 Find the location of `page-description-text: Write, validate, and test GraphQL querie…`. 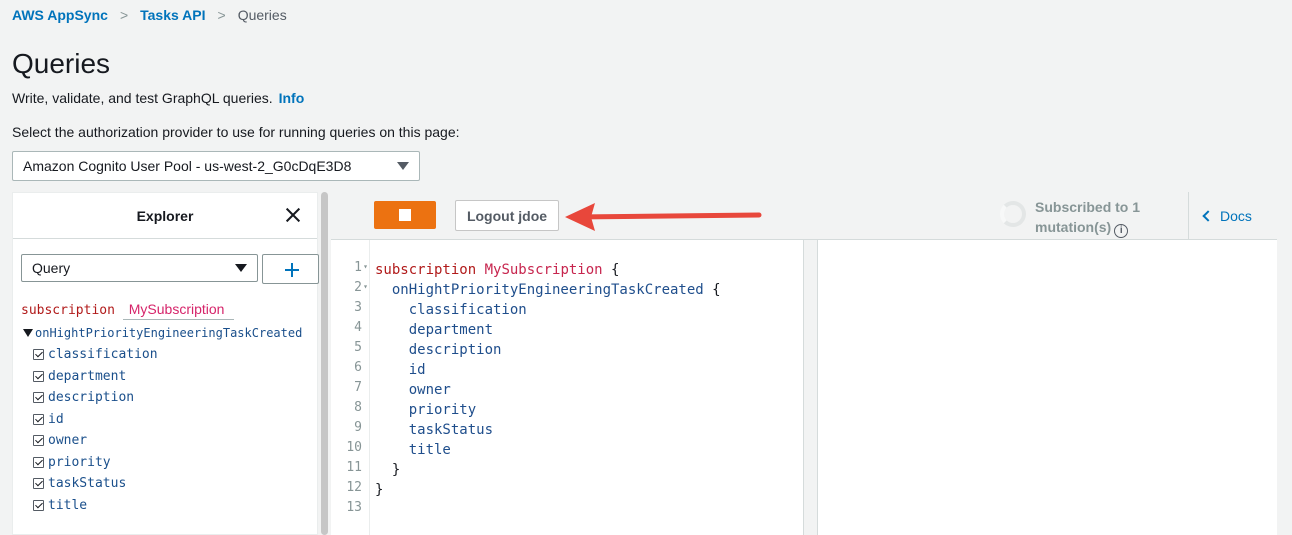

page-description-text: Write, validate, and test GraphQL querie… is located at coordinates (142, 98).